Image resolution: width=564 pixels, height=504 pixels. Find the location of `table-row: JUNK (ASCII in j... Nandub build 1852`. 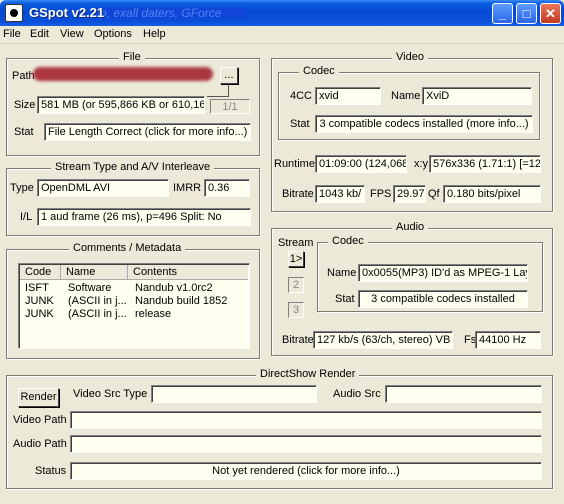

table-row: JUNK (ASCII in j... Nandub build 1852 is located at coordinates (134, 301).